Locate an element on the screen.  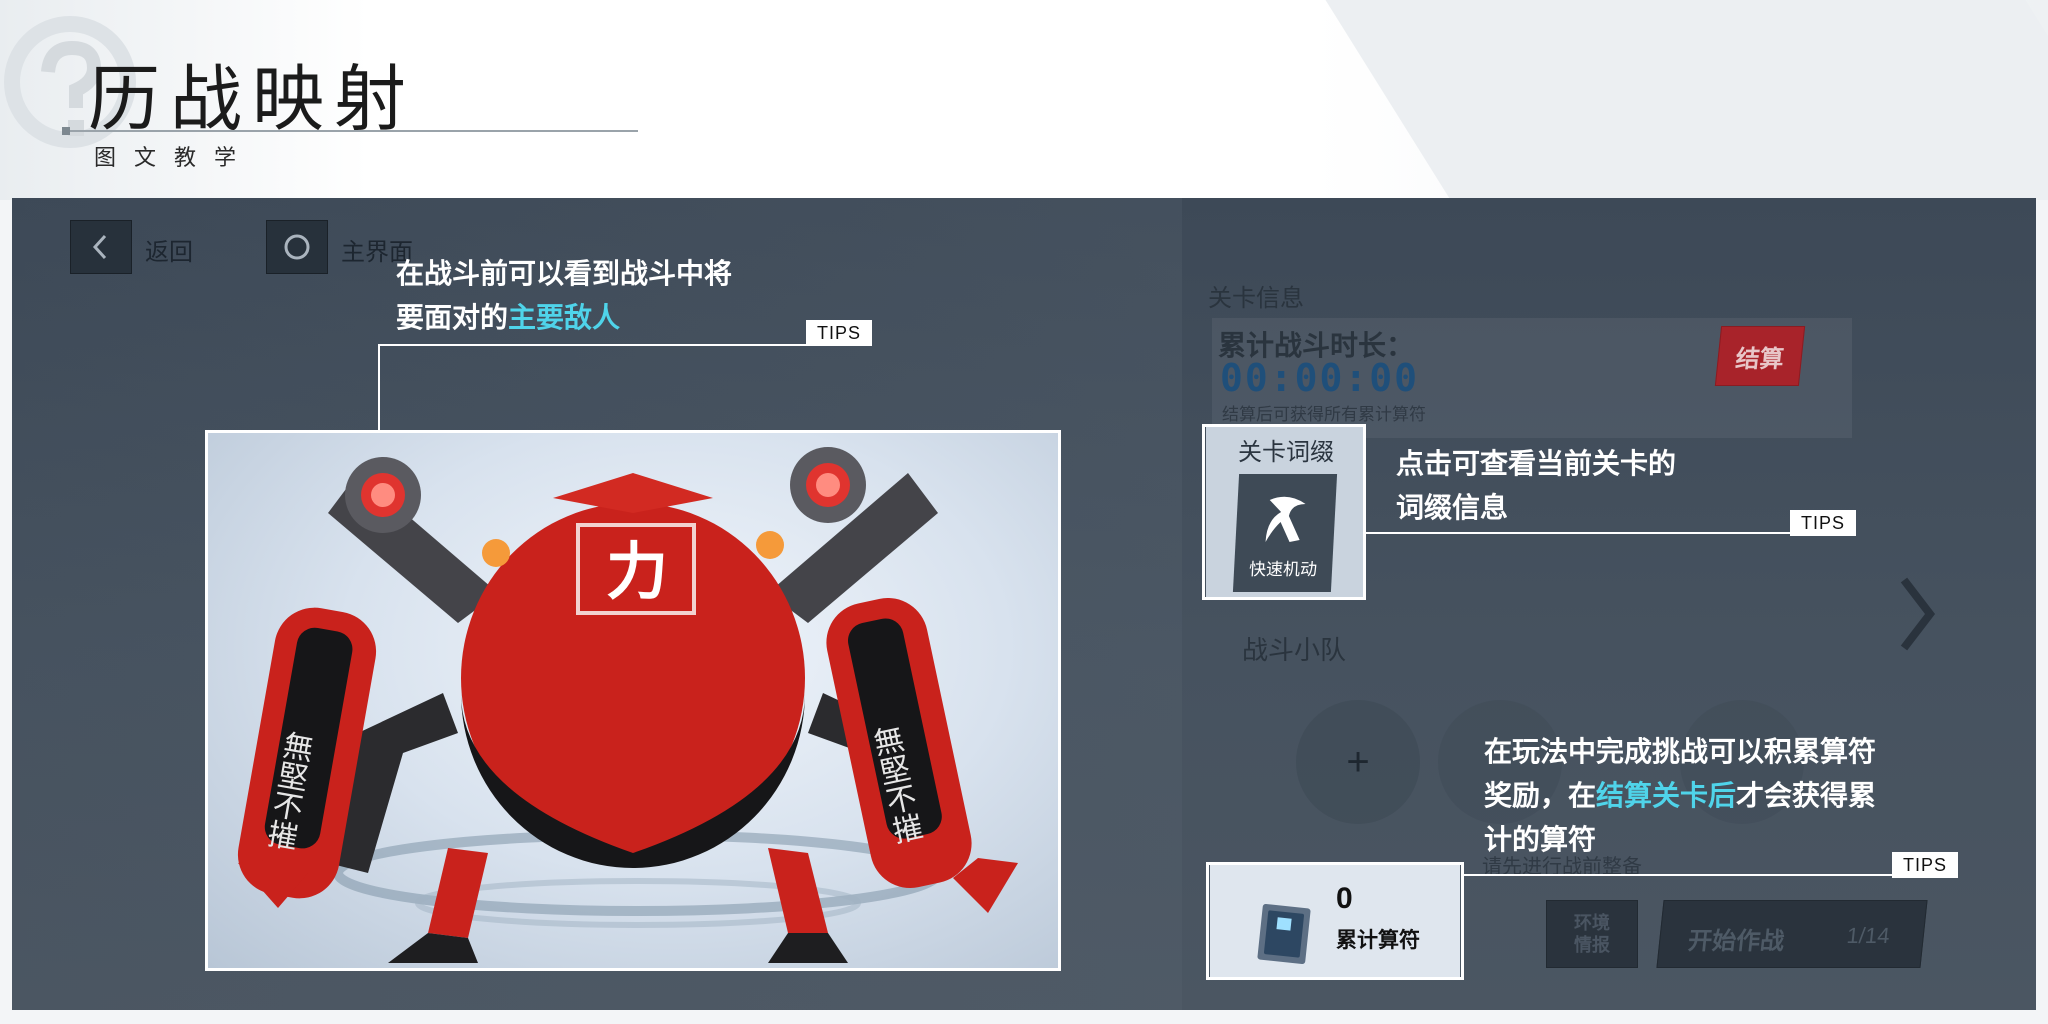
add-team-member-slot: + is located at coordinates (1358, 762).